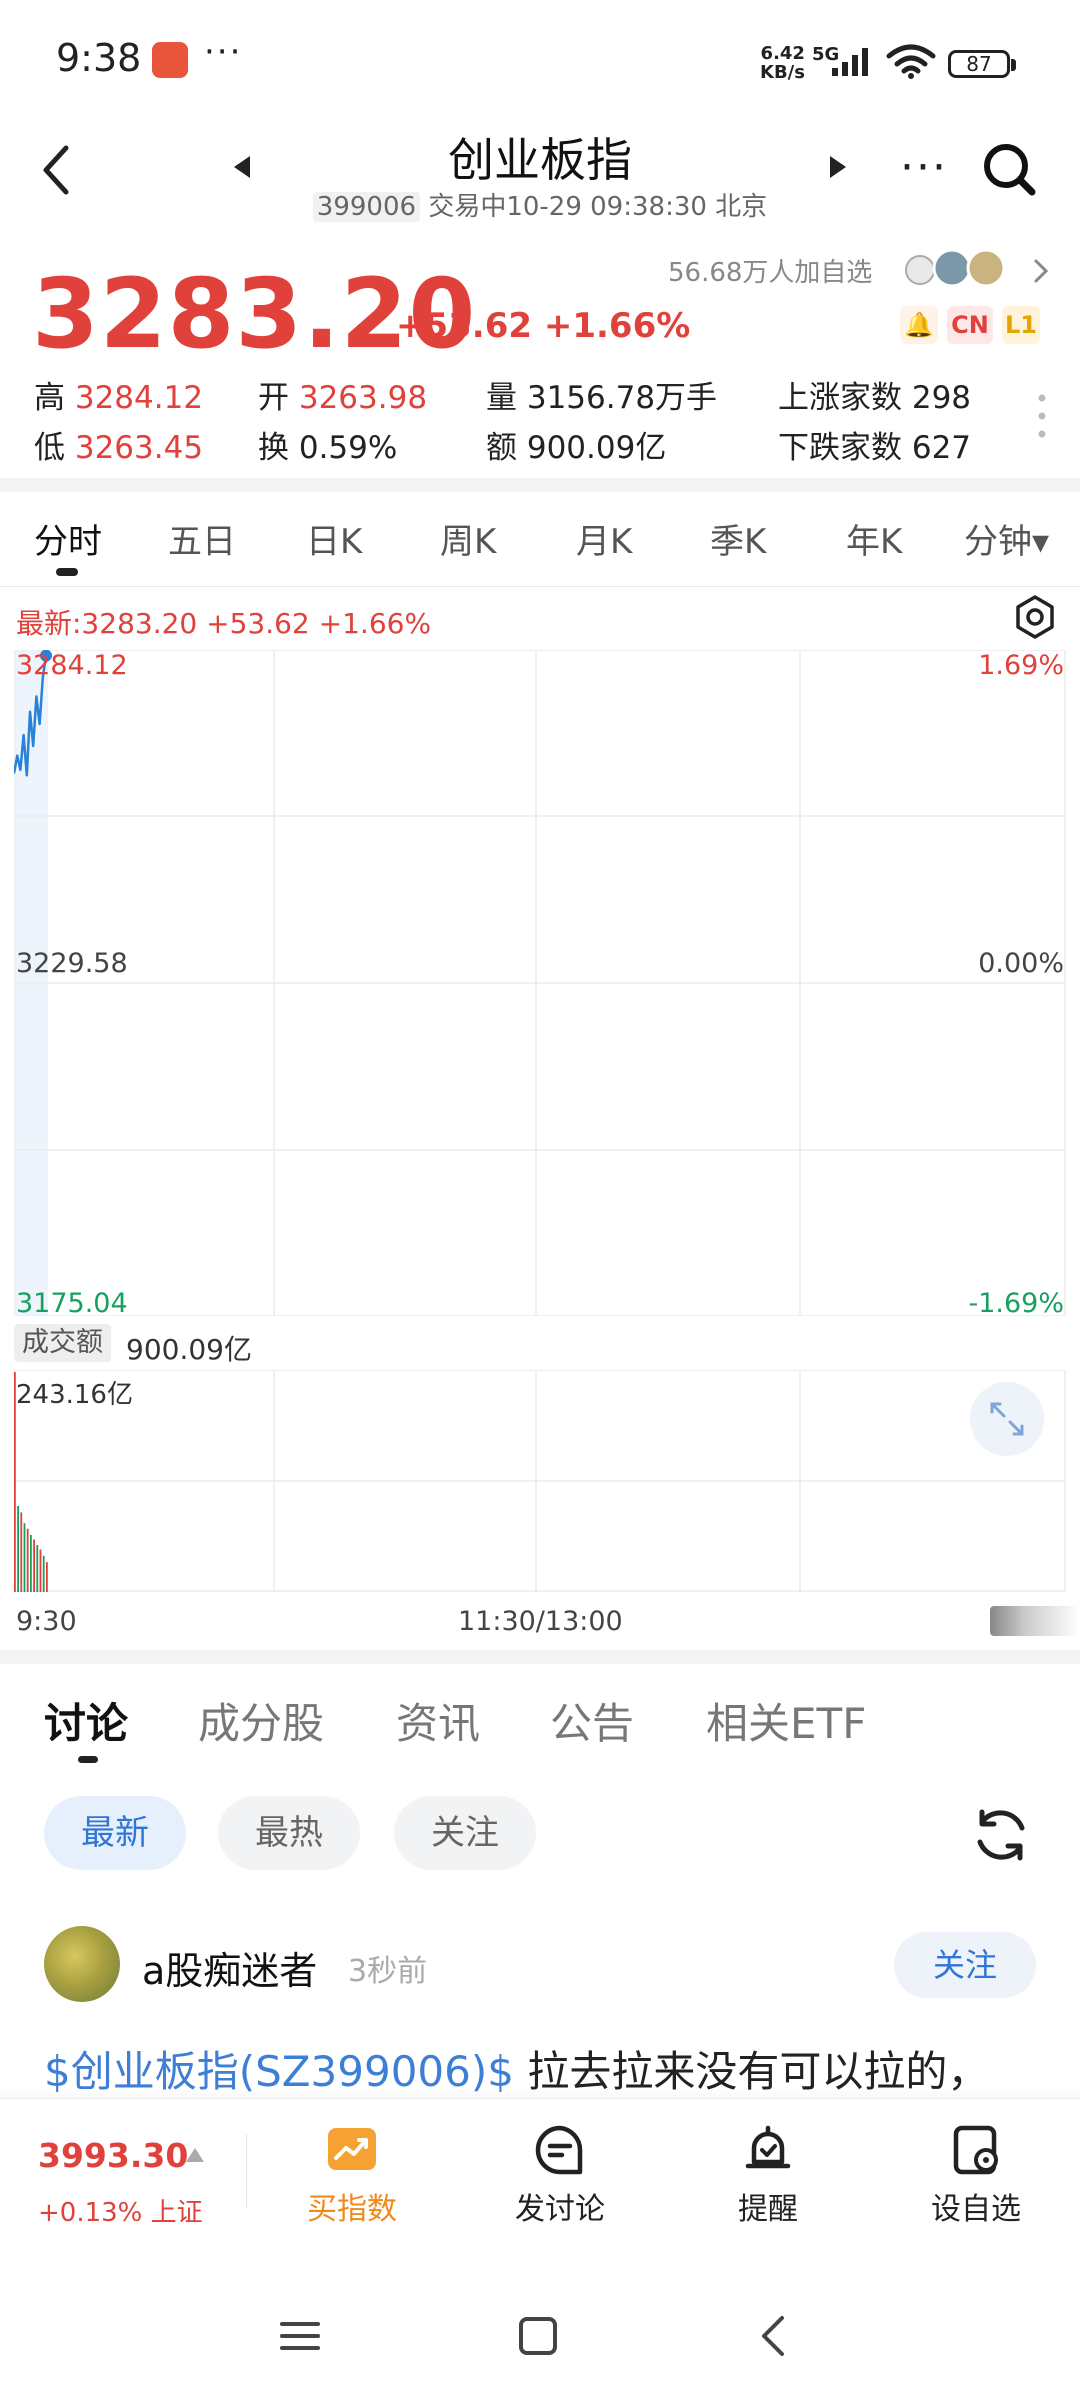 This screenshot has height=2400, width=1080. What do you see at coordinates (49, 398) in the screenshot?
I see `stat-high-label: 高` at bounding box center [49, 398].